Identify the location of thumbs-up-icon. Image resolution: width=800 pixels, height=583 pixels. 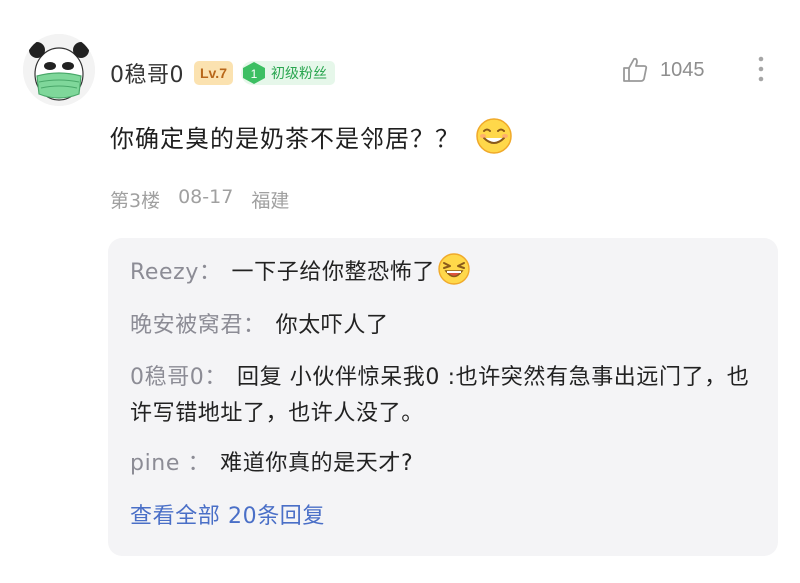
(635, 69).